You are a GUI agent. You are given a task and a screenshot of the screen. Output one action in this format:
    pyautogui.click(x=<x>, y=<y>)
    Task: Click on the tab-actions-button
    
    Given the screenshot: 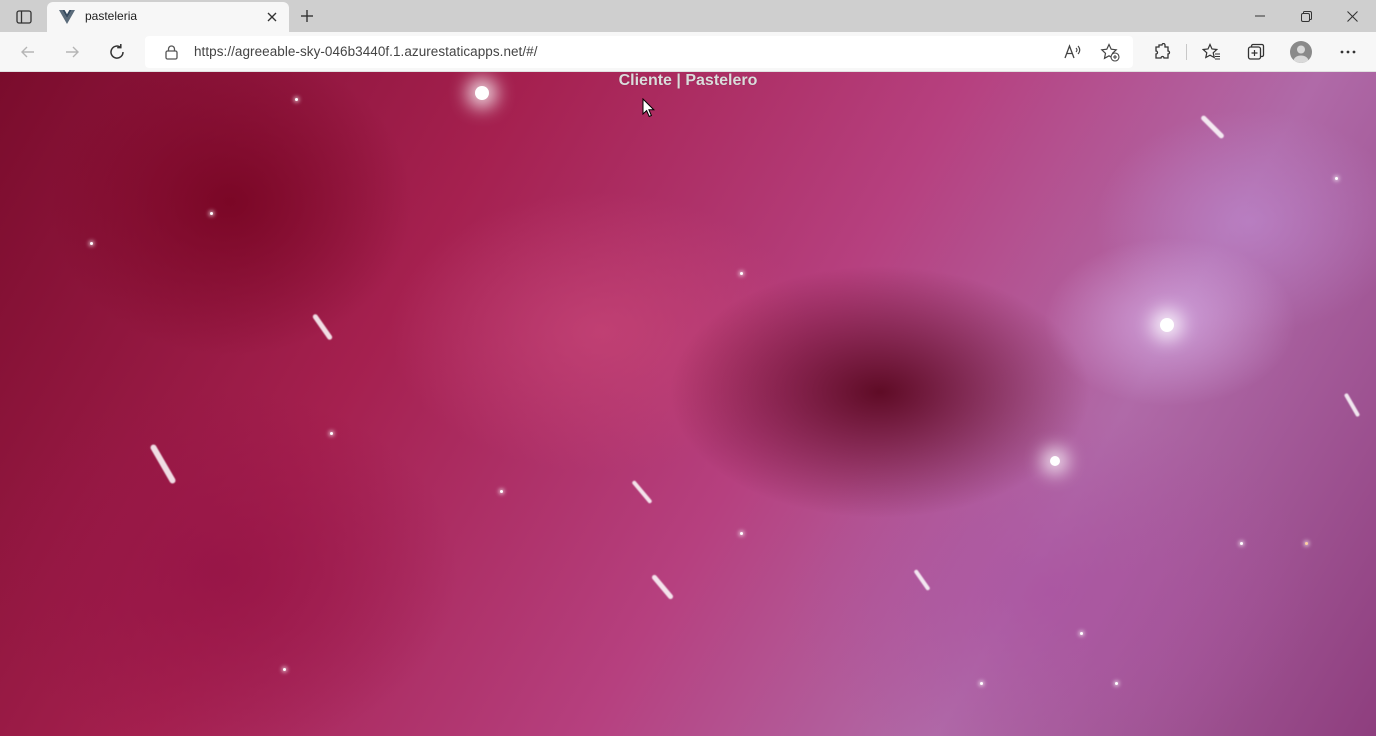 What is the action you would take?
    pyautogui.click(x=24, y=17)
    